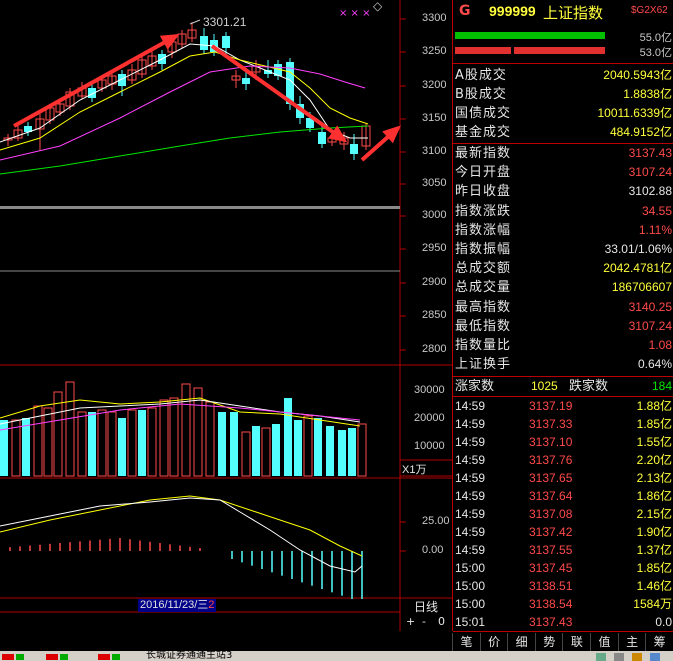 Image resolution: width=673 pixels, height=661 pixels. Describe the element at coordinates (564, 496) in the screenshot. I see `tick-row: 14:59 3137.64 1.86亿` at that location.